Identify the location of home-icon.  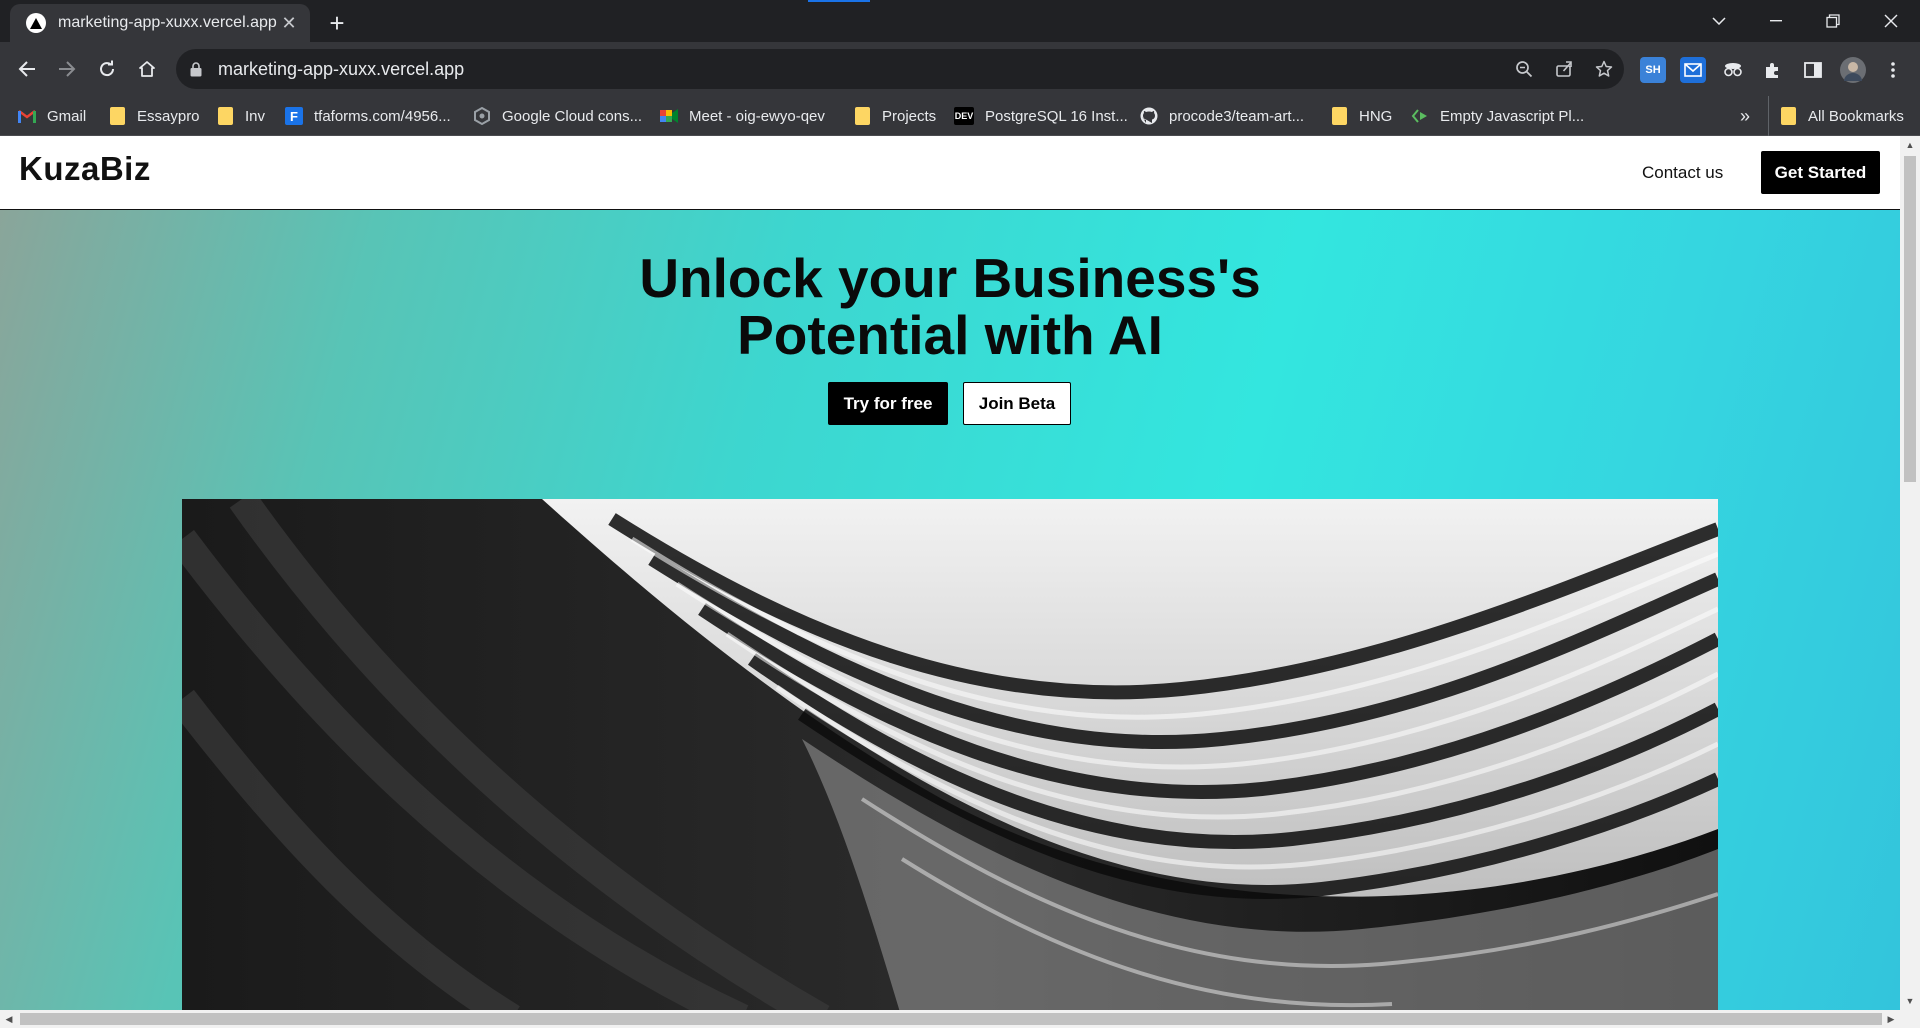
(147, 69).